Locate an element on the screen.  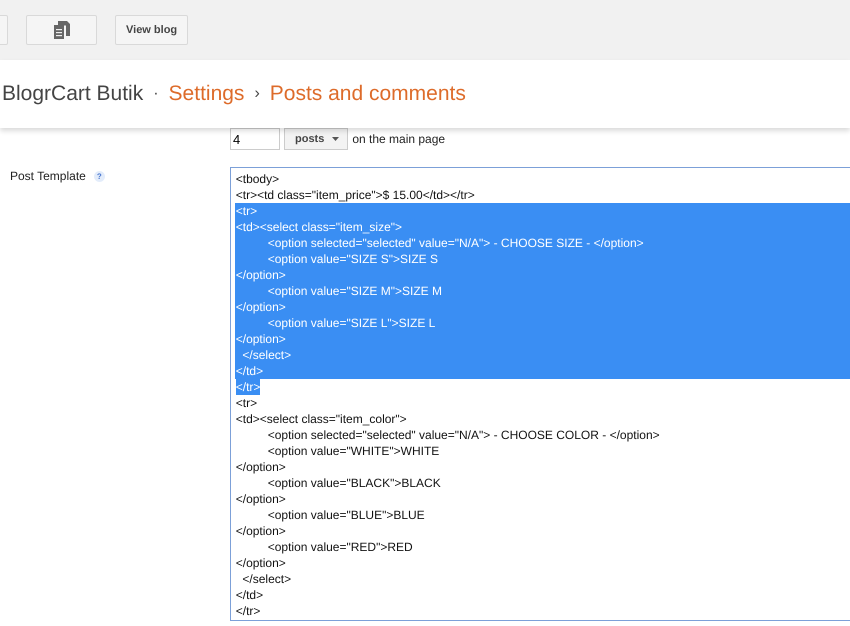
pages-button is located at coordinates (61, 30).